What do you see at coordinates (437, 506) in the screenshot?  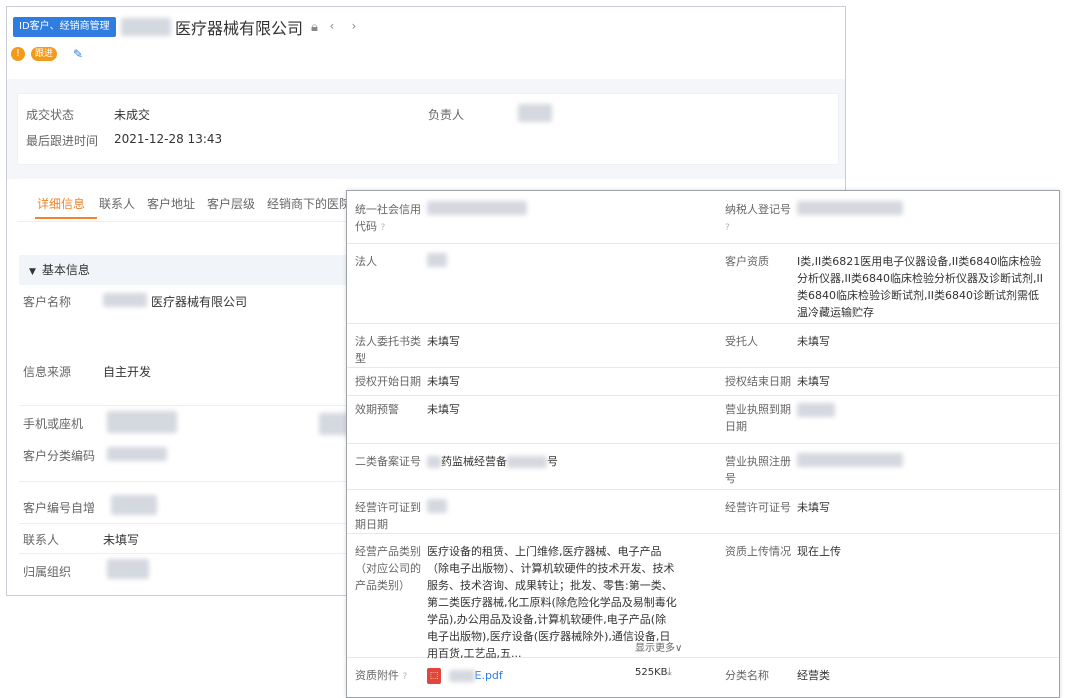 I see `permit-expiry-redacted` at bounding box center [437, 506].